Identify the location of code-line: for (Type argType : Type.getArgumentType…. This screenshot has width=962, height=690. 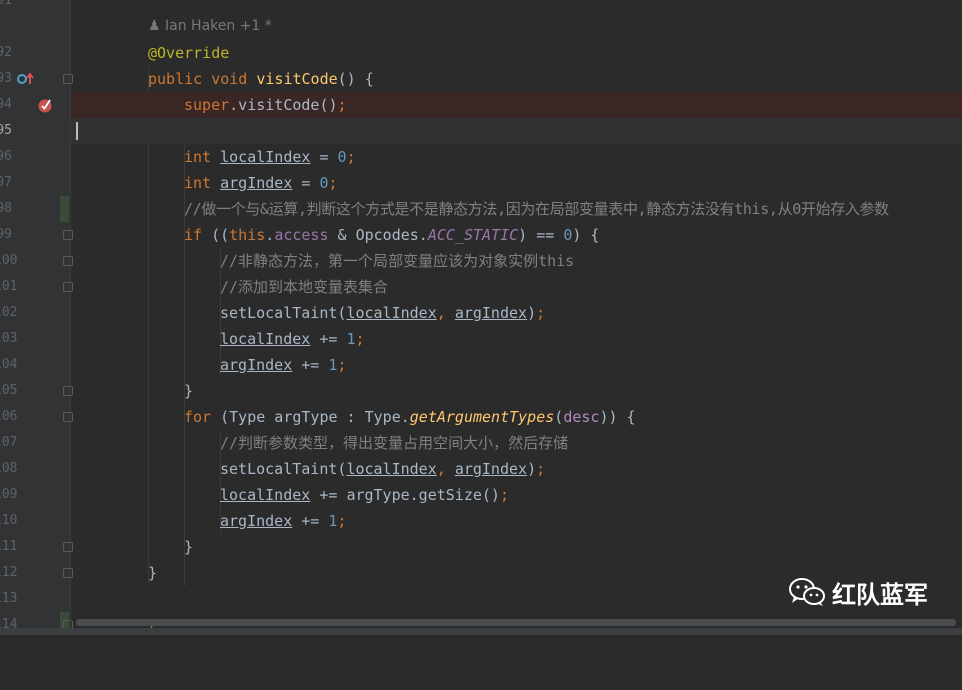
(516, 417).